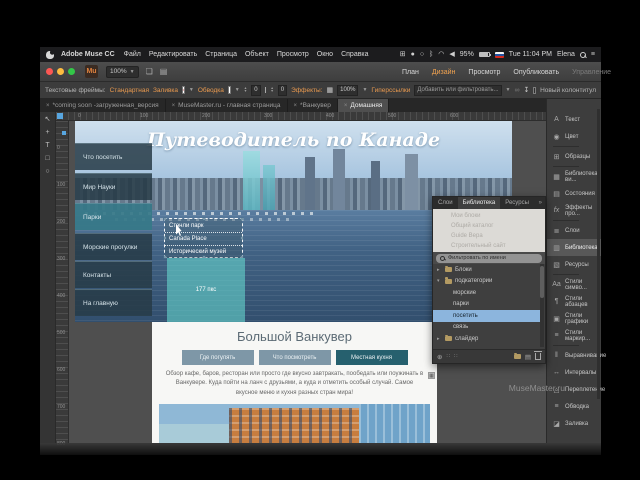 This screenshot has width=640, height=480. Describe the element at coordinates (574, 136) in the screenshot. I see `dock-panel-цвет: ◉ Цвет` at that location.